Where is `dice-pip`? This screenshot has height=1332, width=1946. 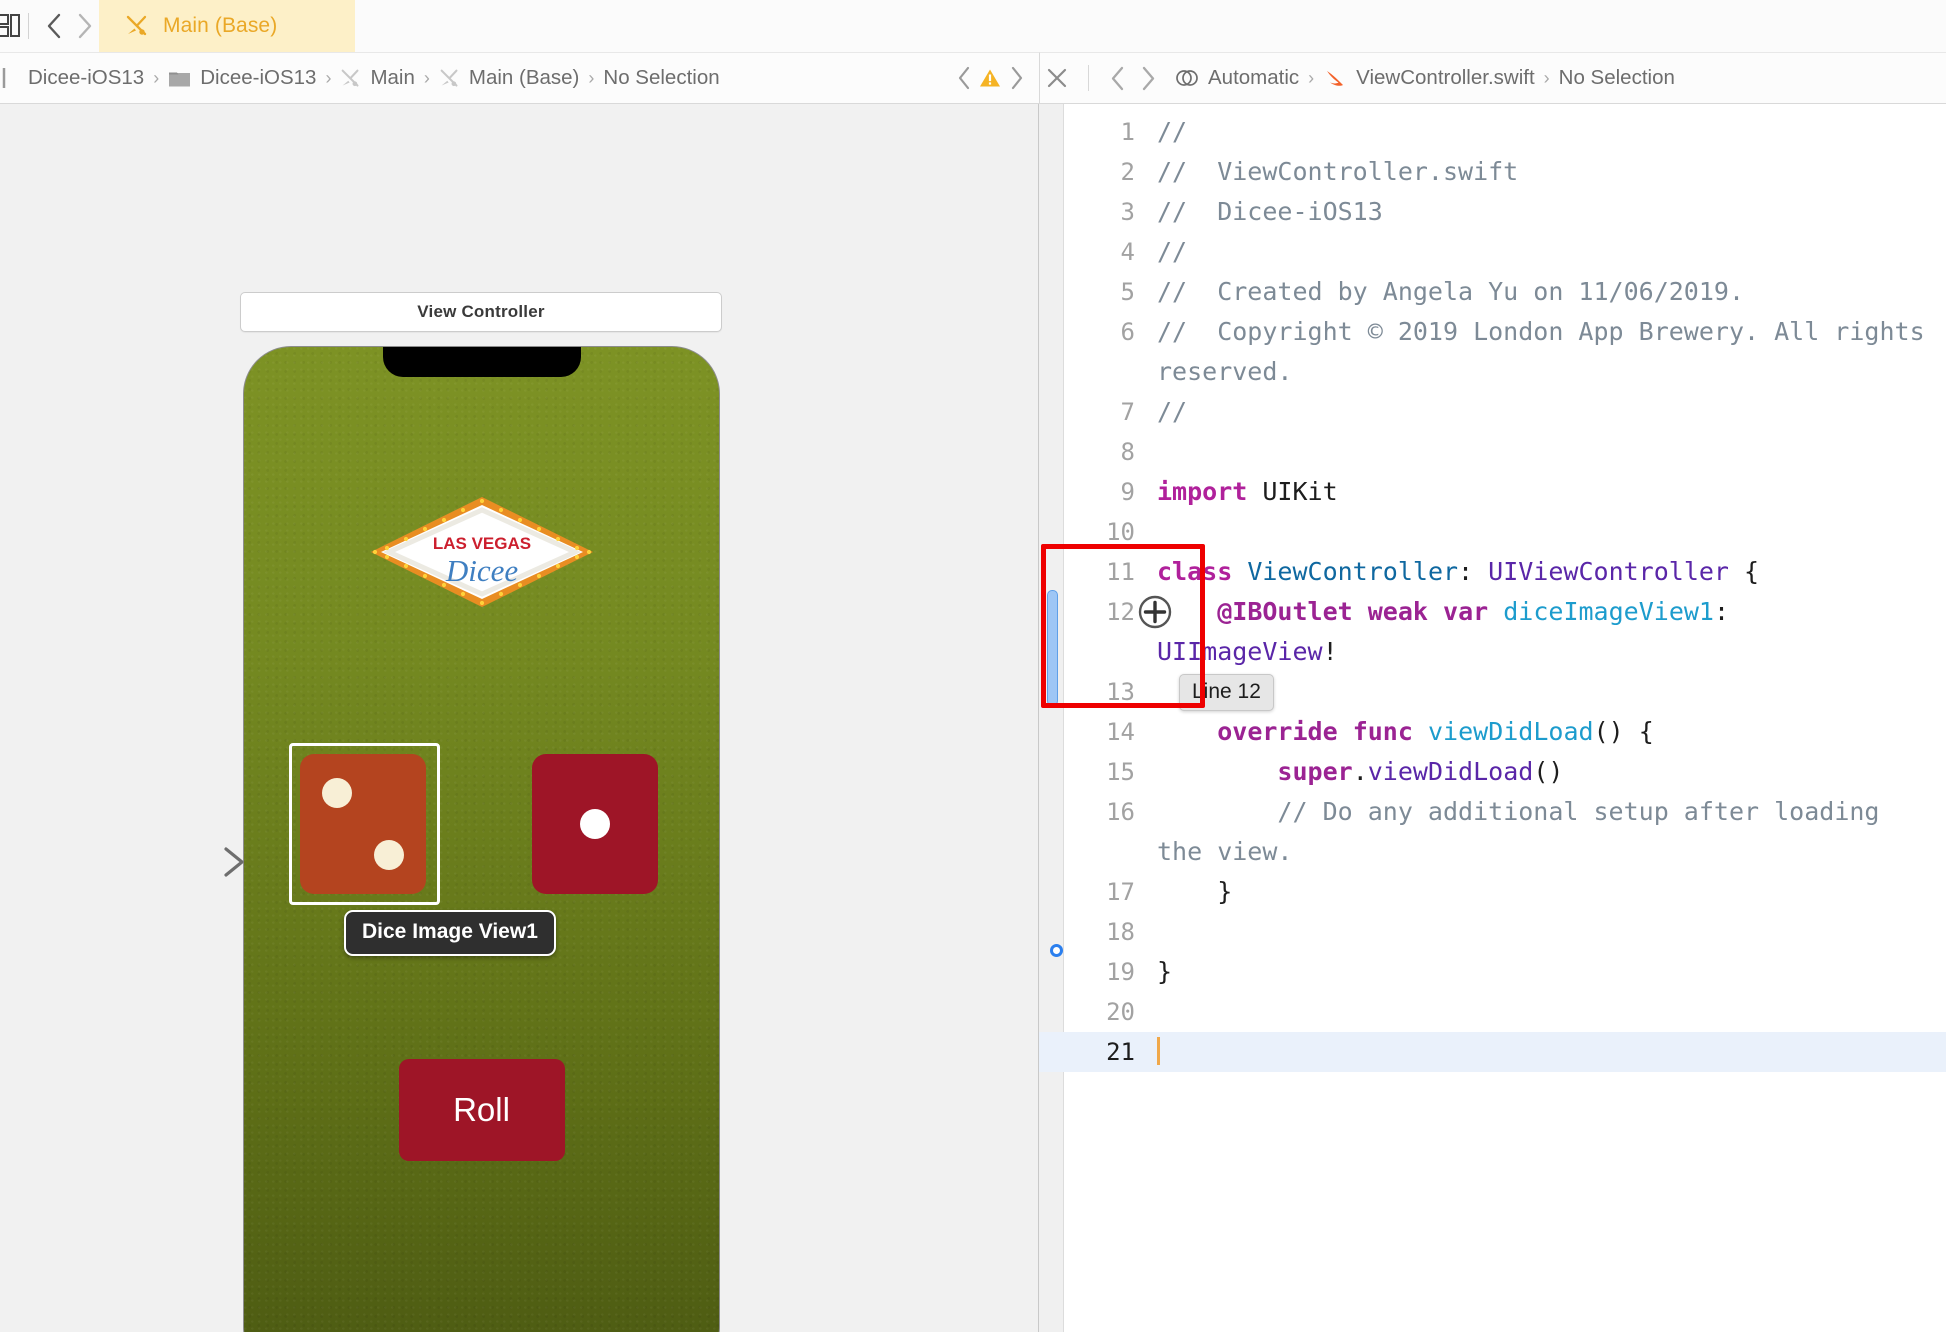 dice-pip is located at coordinates (337, 793).